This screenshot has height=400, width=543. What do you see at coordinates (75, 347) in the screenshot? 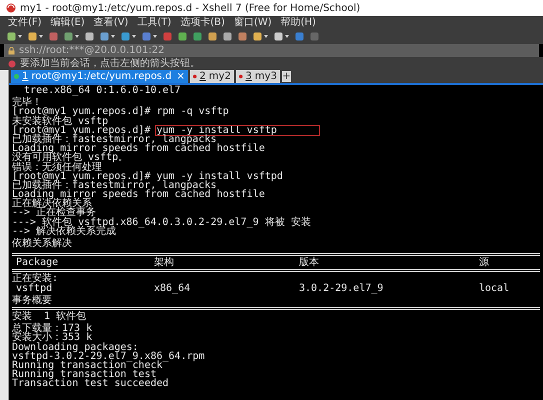
I see `terminal-line: Downloading packages:` at bounding box center [75, 347].